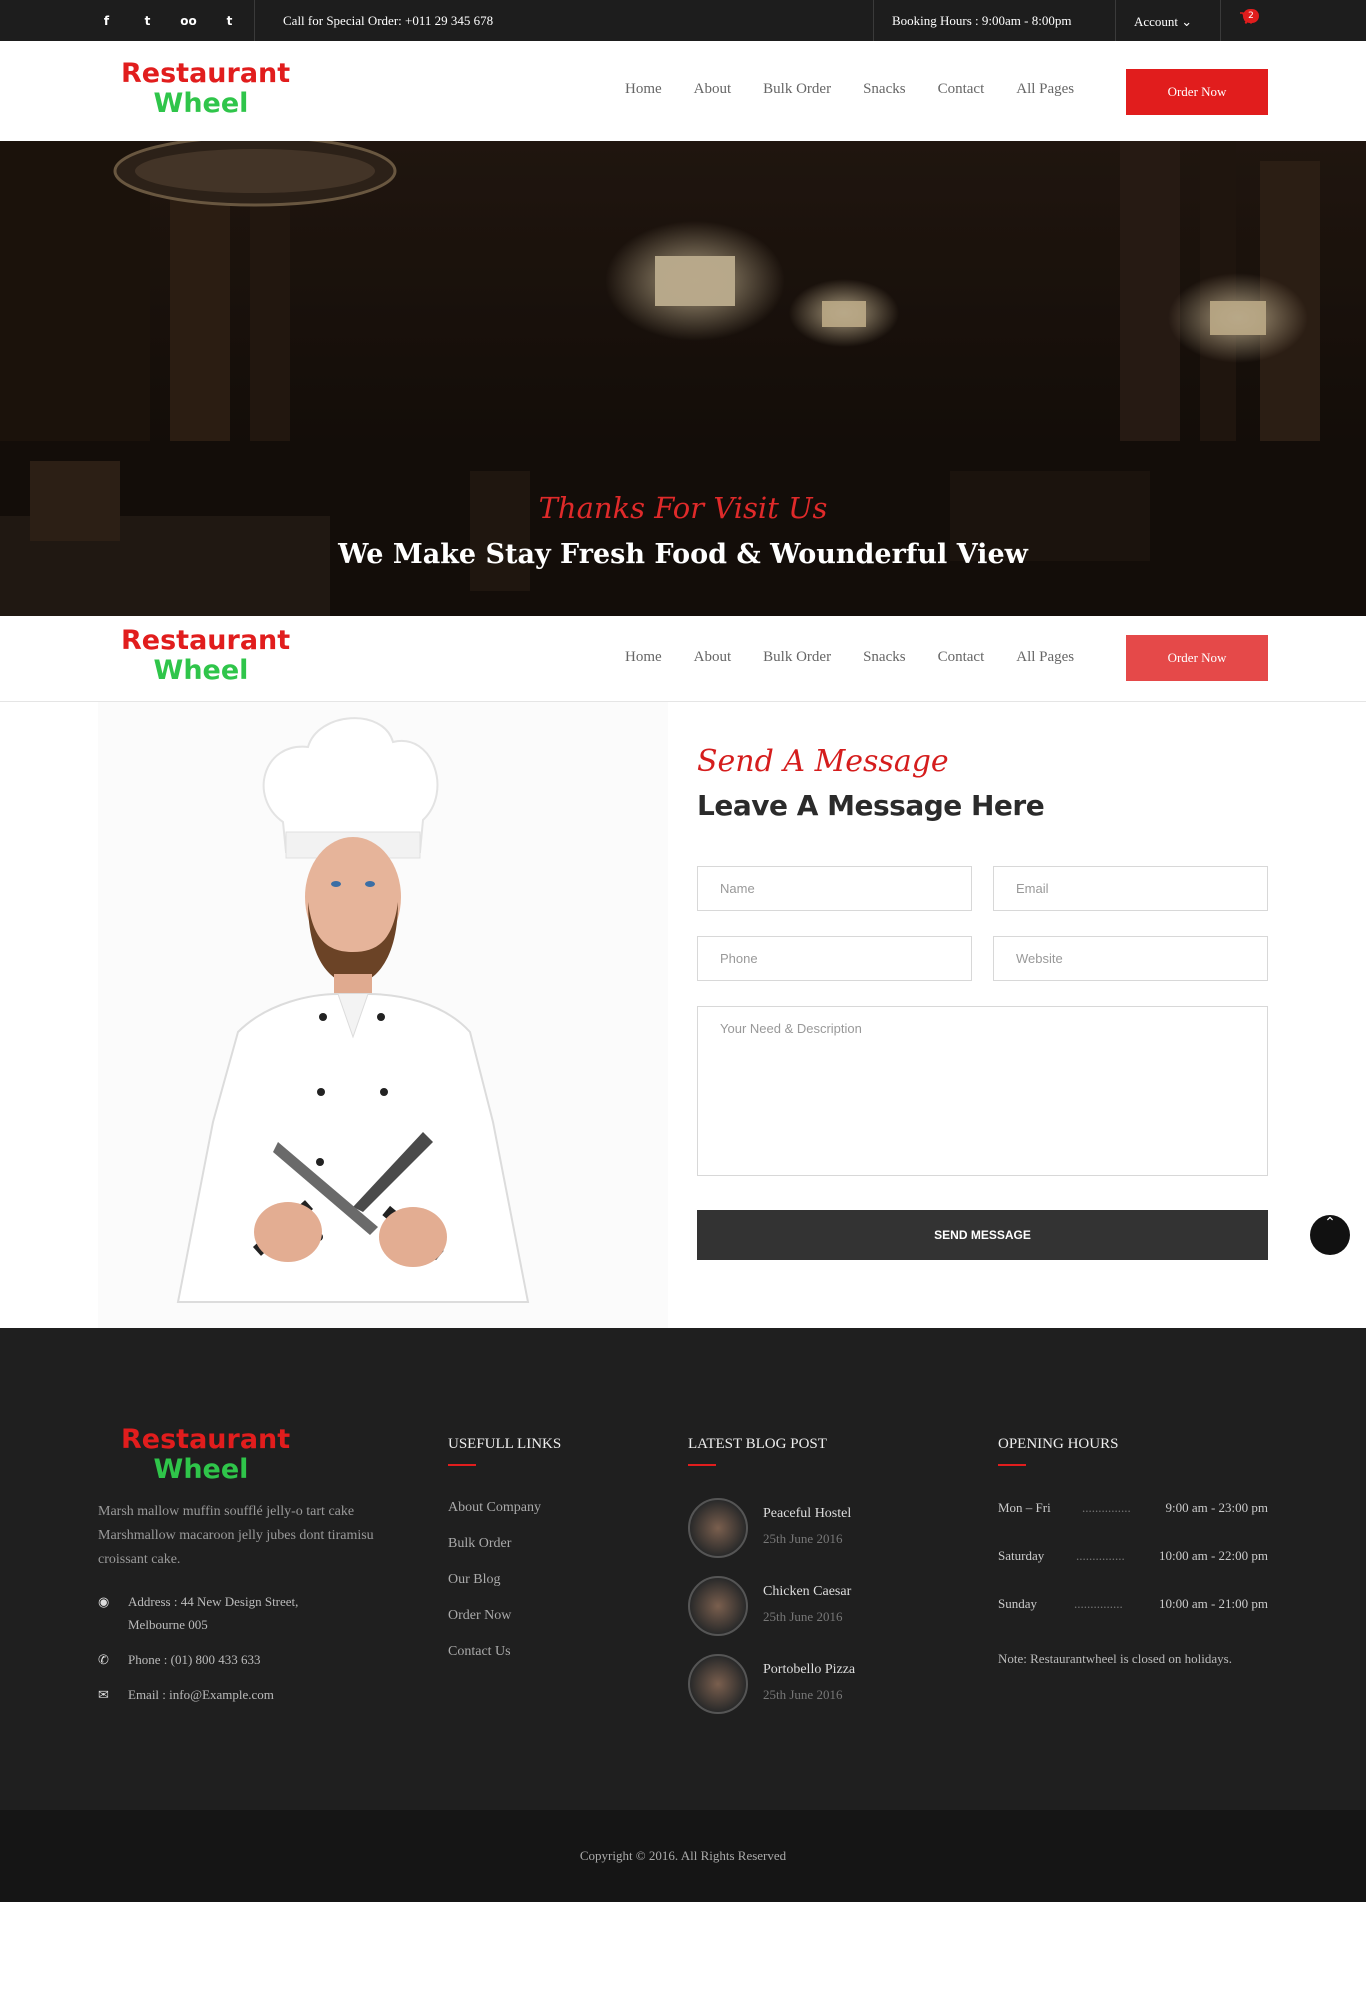 Image resolution: width=1366 pixels, height=2004 pixels. What do you see at coordinates (479, 1616) in the screenshot?
I see `footer-link-order-now: Order Now` at bounding box center [479, 1616].